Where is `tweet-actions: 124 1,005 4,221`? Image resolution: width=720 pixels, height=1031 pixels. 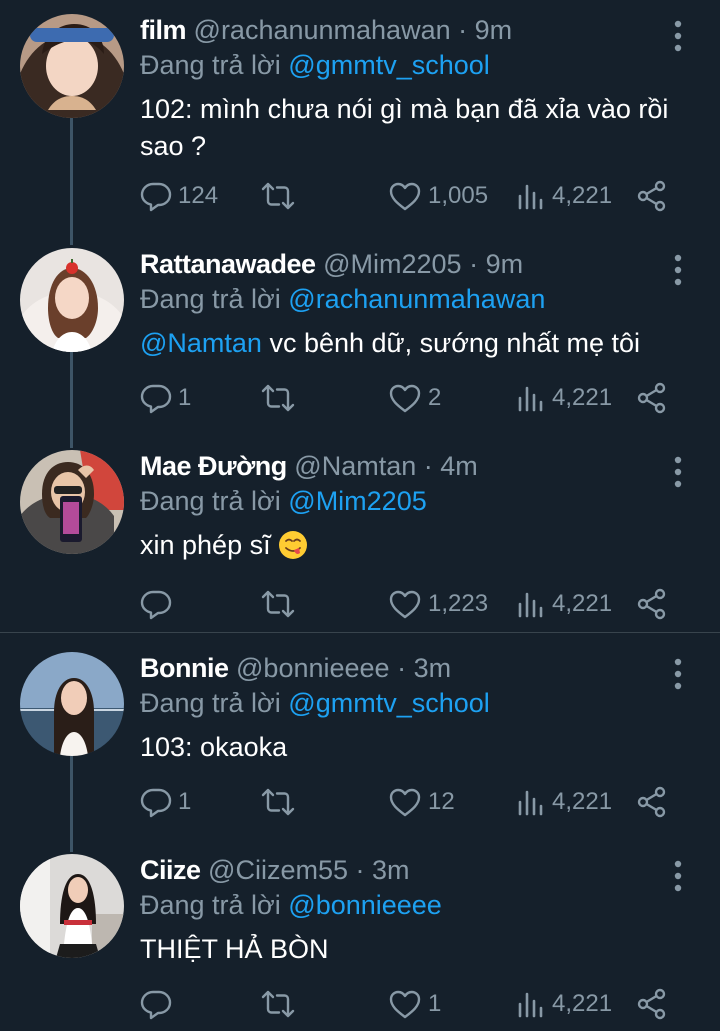
tweet-actions: 124 1,005 4,221 is located at coordinates (420, 196).